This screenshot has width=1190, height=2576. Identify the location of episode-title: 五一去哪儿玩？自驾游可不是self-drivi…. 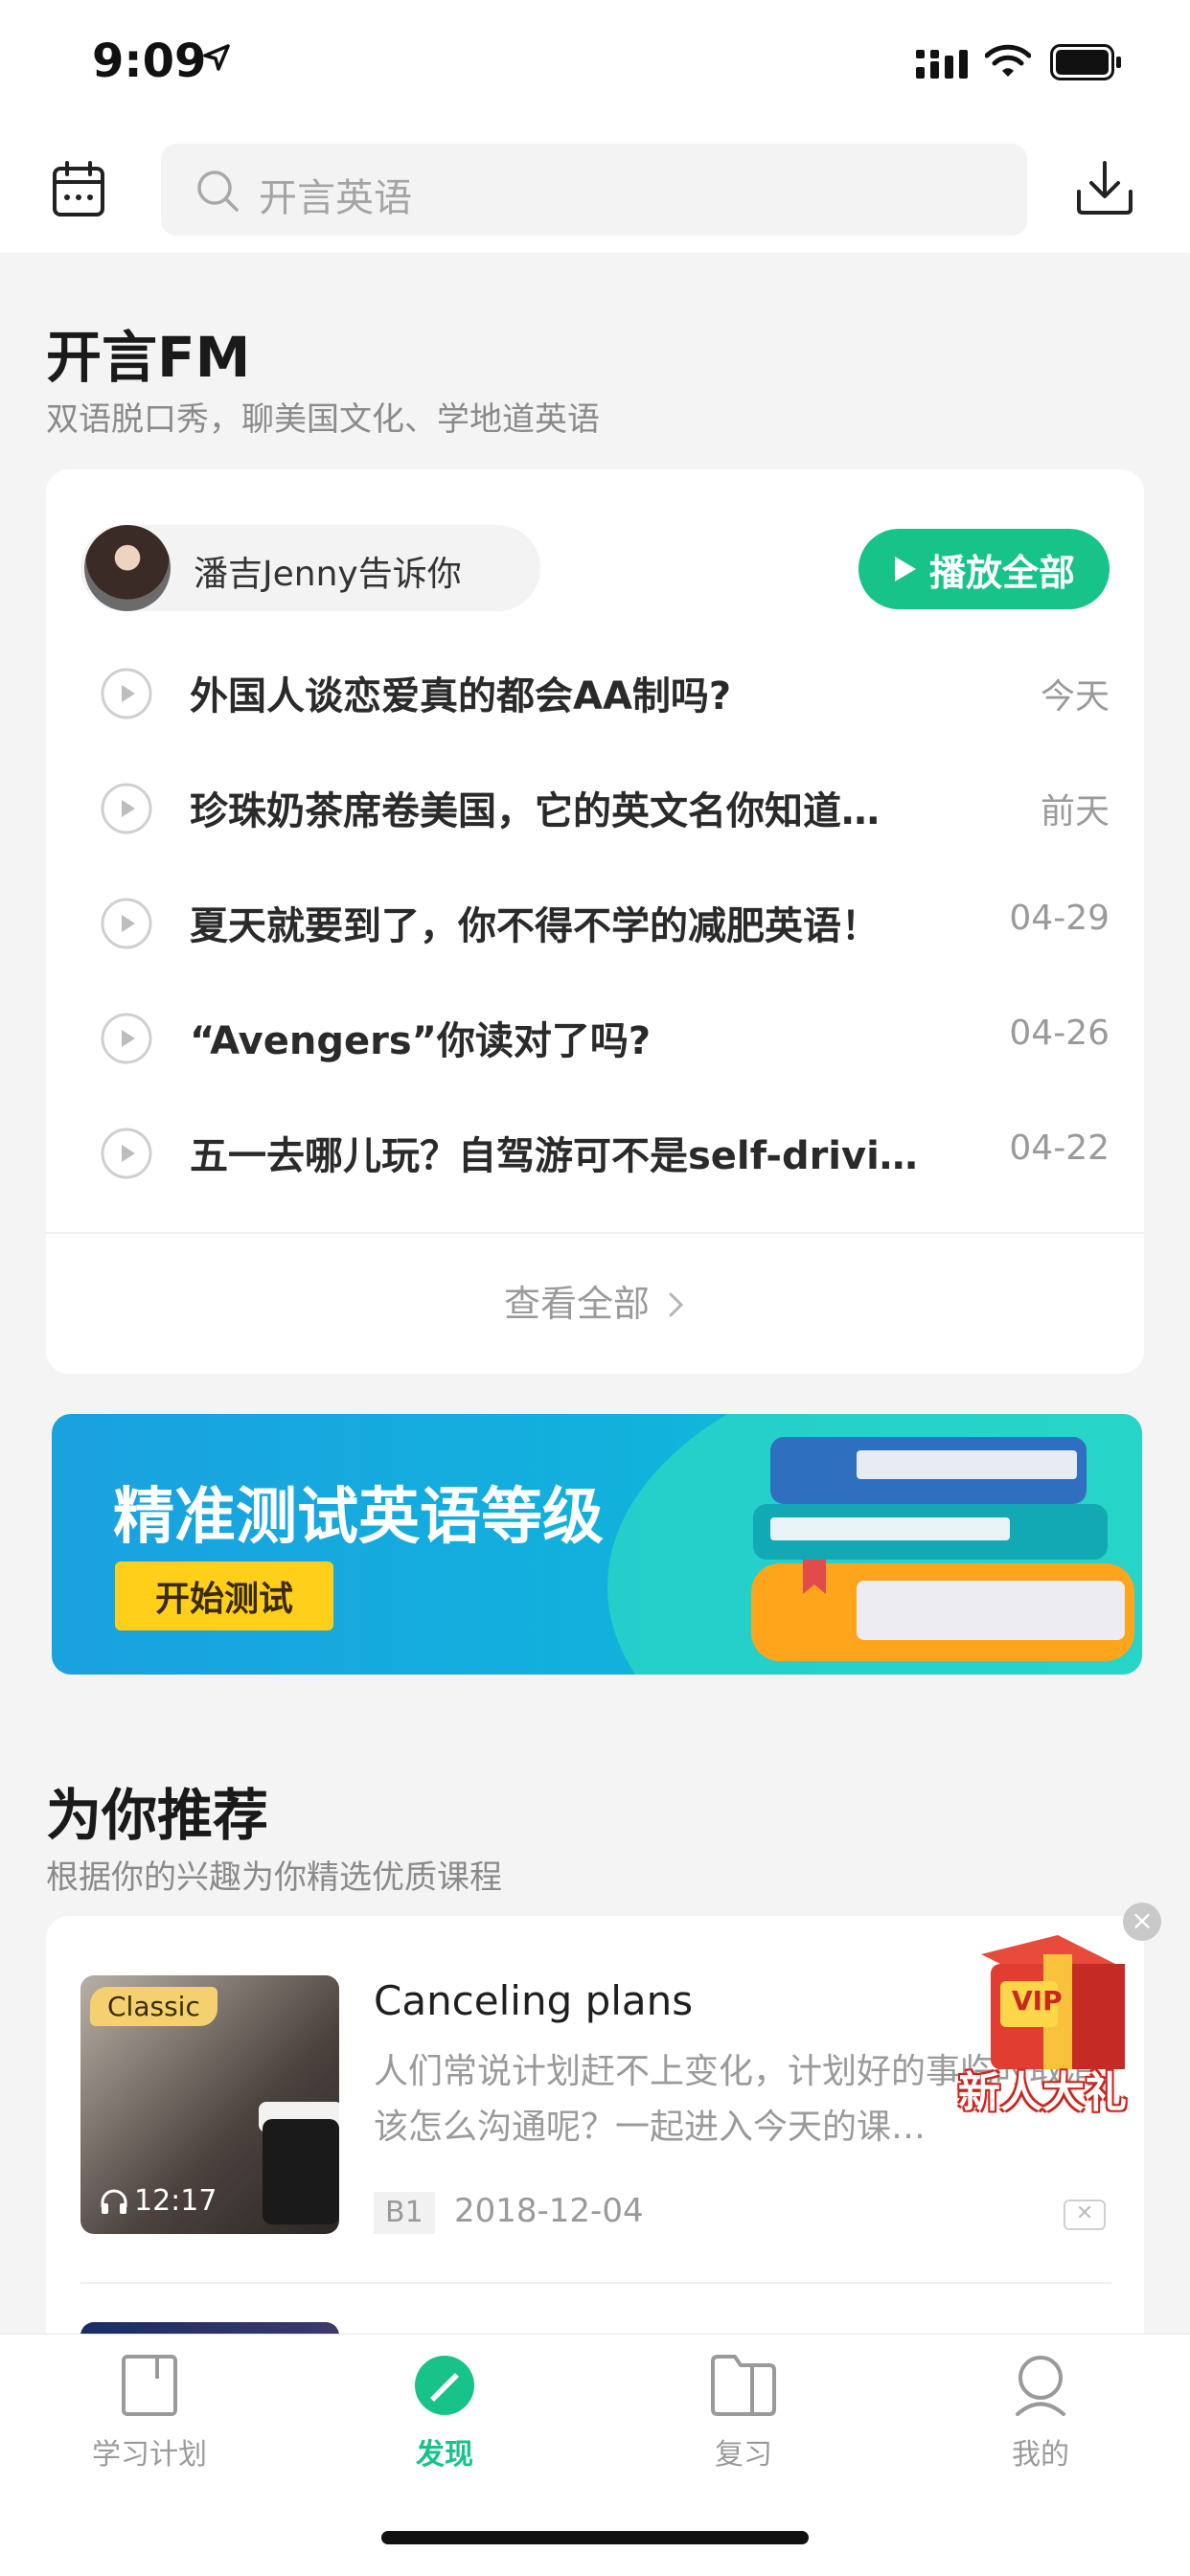
(554, 1156).